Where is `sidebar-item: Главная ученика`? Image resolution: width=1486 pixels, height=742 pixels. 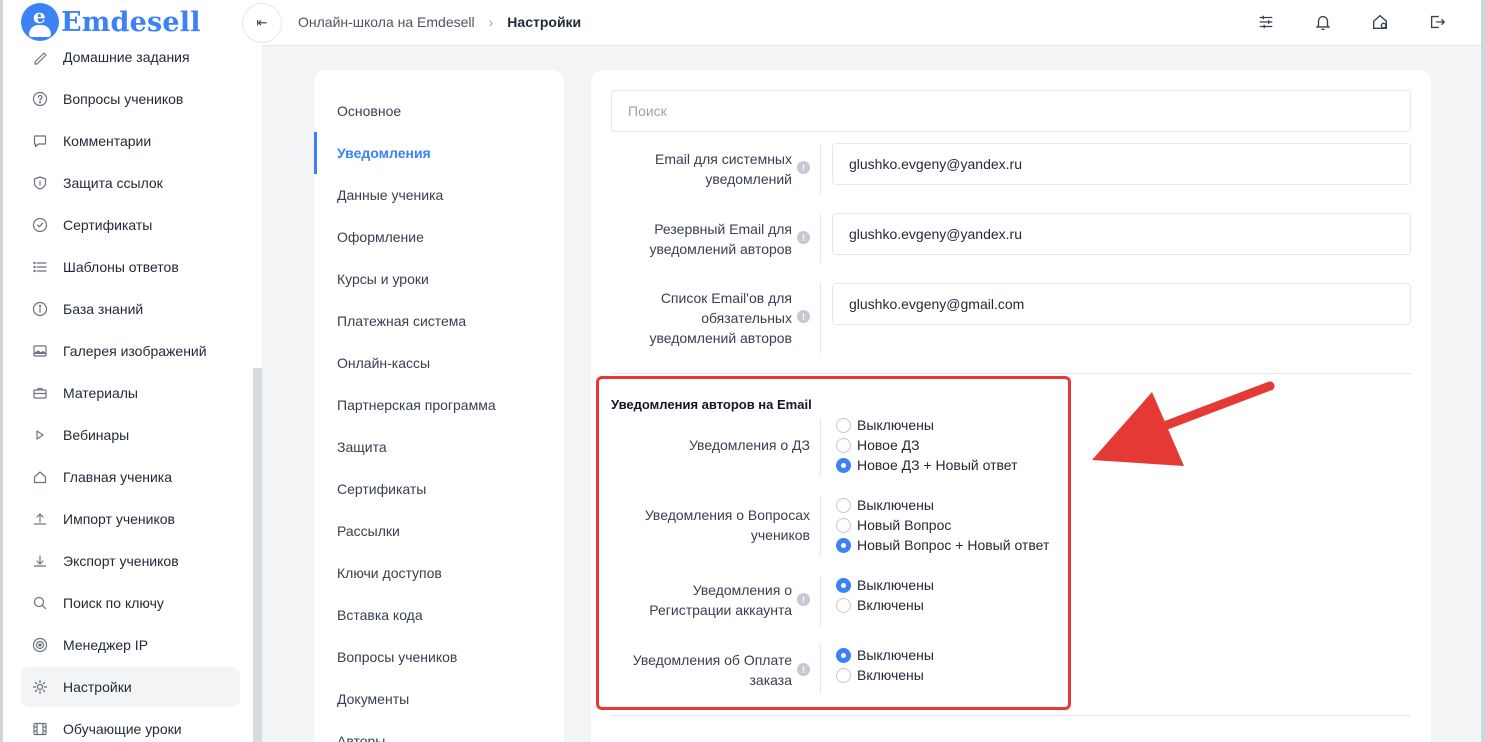
sidebar-item: Главная ученика is located at coordinates (130, 477).